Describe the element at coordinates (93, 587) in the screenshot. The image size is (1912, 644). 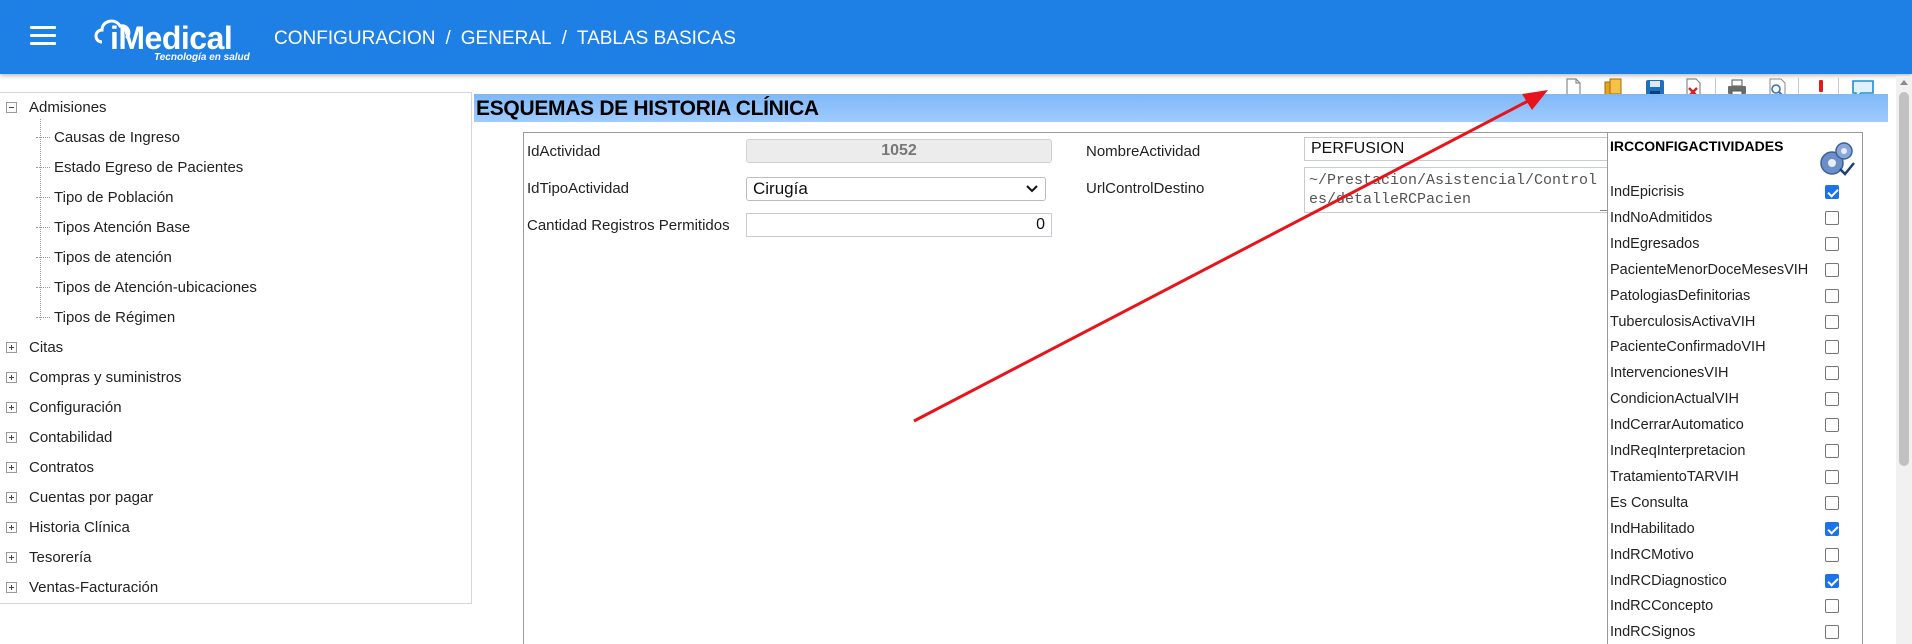
I see `tree-node-label: Ventas-Facturación` at that location.